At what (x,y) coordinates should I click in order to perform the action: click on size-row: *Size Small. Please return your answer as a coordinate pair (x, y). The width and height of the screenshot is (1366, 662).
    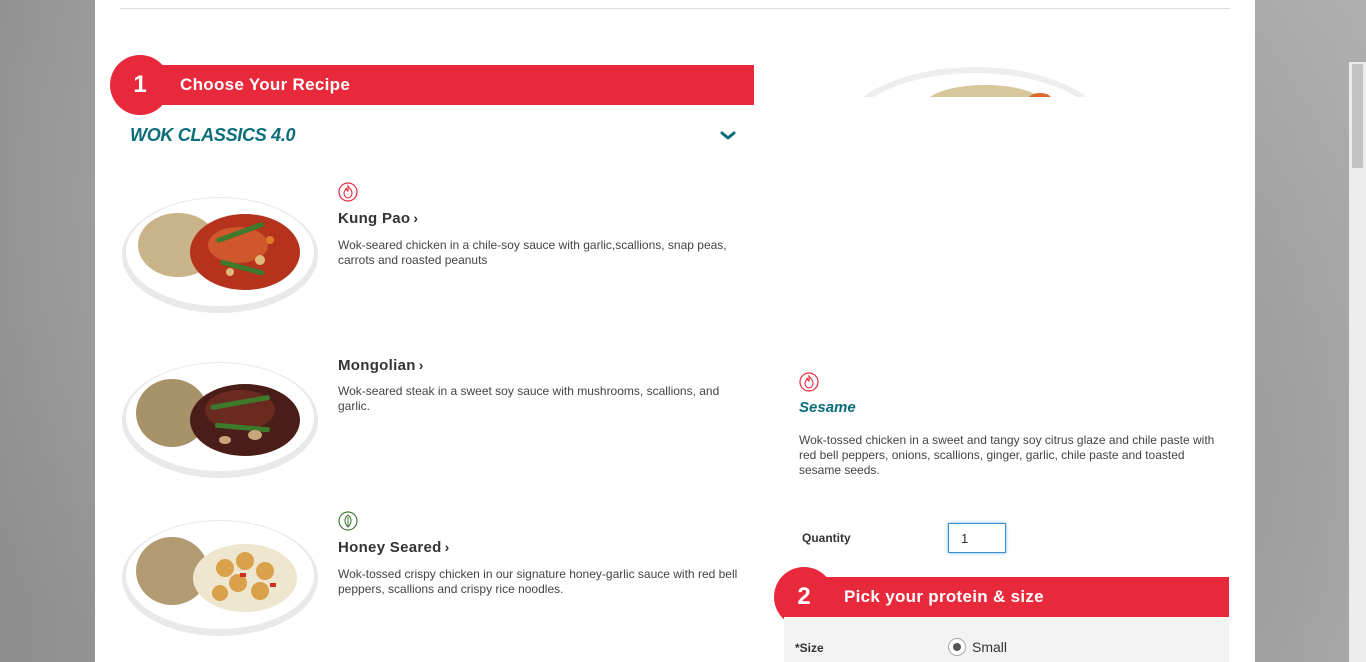
    Looking at the image, I should click on (1006, 639).